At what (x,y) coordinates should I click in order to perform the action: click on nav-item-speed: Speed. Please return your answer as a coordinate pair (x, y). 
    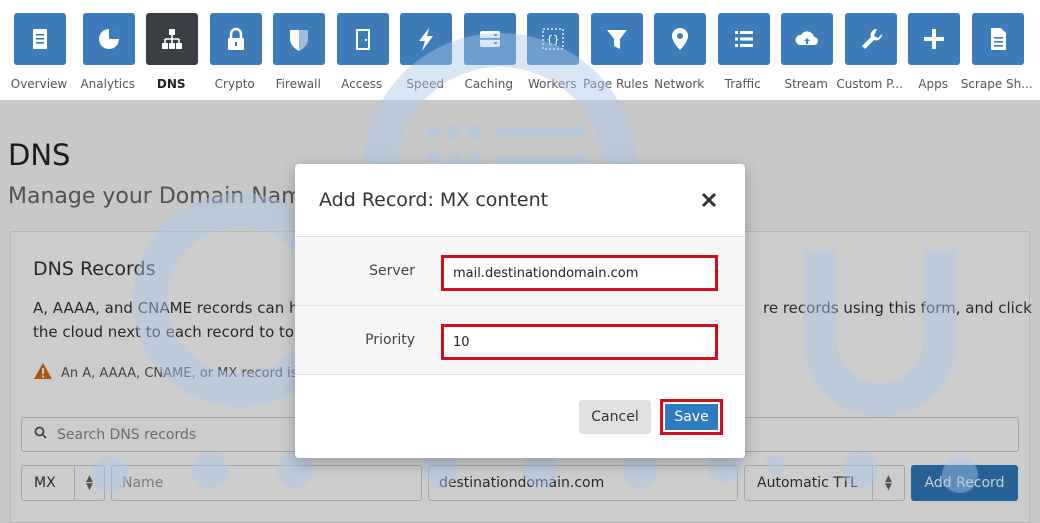
    Looking at the image, I should click on (420, 50).